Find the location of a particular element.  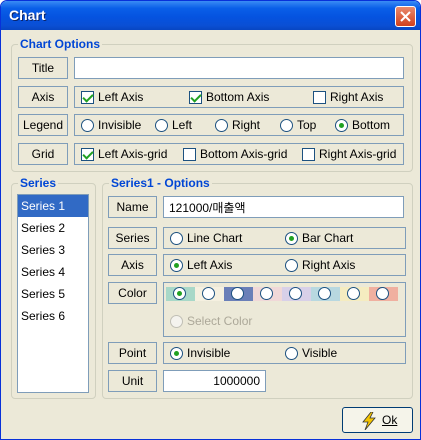

radio-disabled-icon is located at coordinates (176, 321).